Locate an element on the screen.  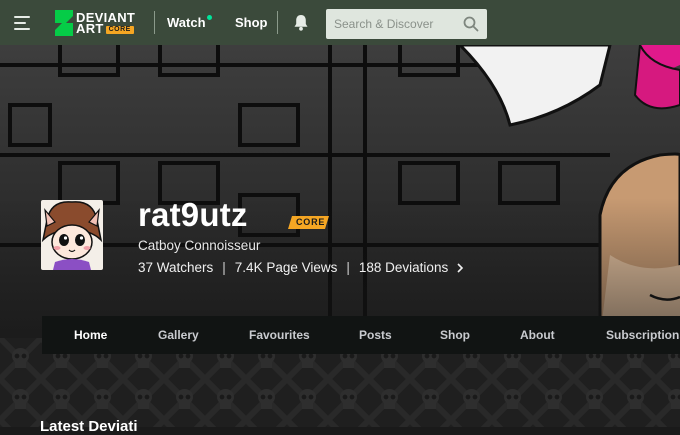
top-nav-bar: DEVIANT ART CORE Watch Shop is located at coordinates (340, 22).